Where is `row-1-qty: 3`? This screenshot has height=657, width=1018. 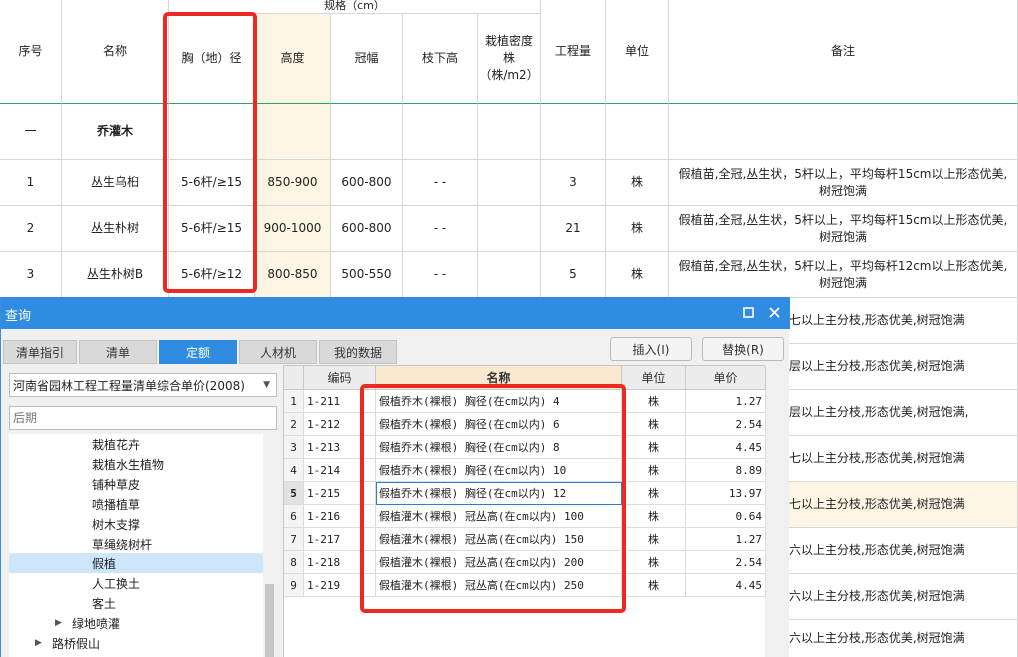
row-1-qty: 3 is located at coordinates (573, 183).